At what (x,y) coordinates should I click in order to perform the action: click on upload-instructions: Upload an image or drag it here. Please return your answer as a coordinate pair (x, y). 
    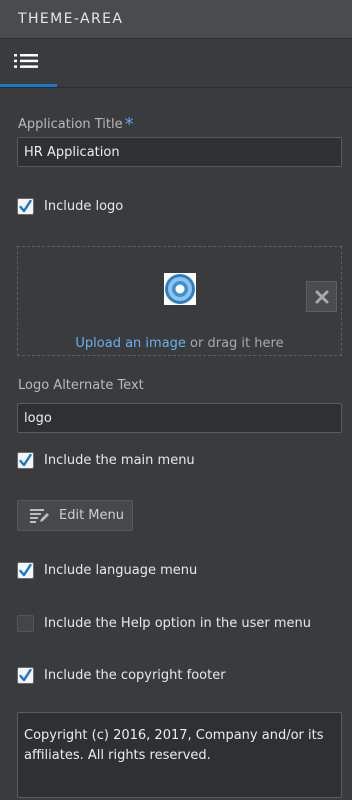
    Looking at the image, I should click on (179, 343).